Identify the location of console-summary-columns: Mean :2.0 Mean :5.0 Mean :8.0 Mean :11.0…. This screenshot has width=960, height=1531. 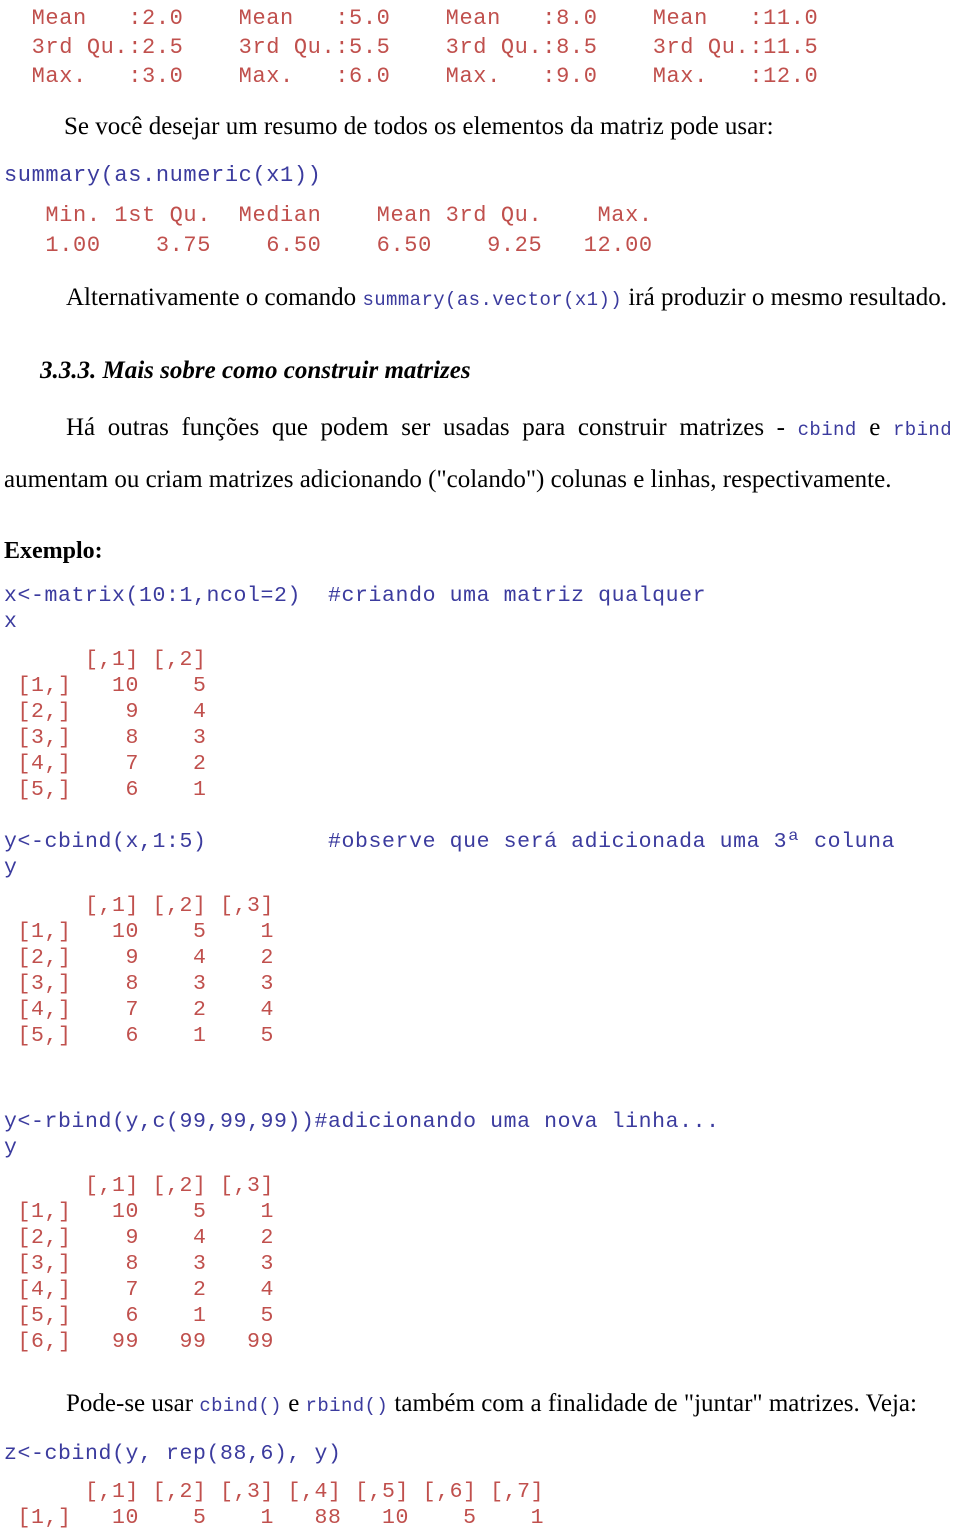
(480, 45).